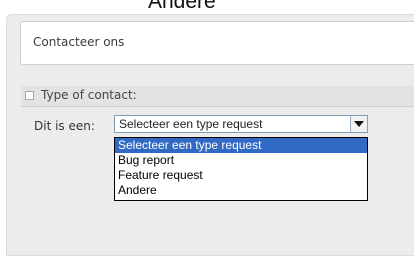 The image size is (414, 256). I want to click on section-label: Type of contact:, so click(89, 95).